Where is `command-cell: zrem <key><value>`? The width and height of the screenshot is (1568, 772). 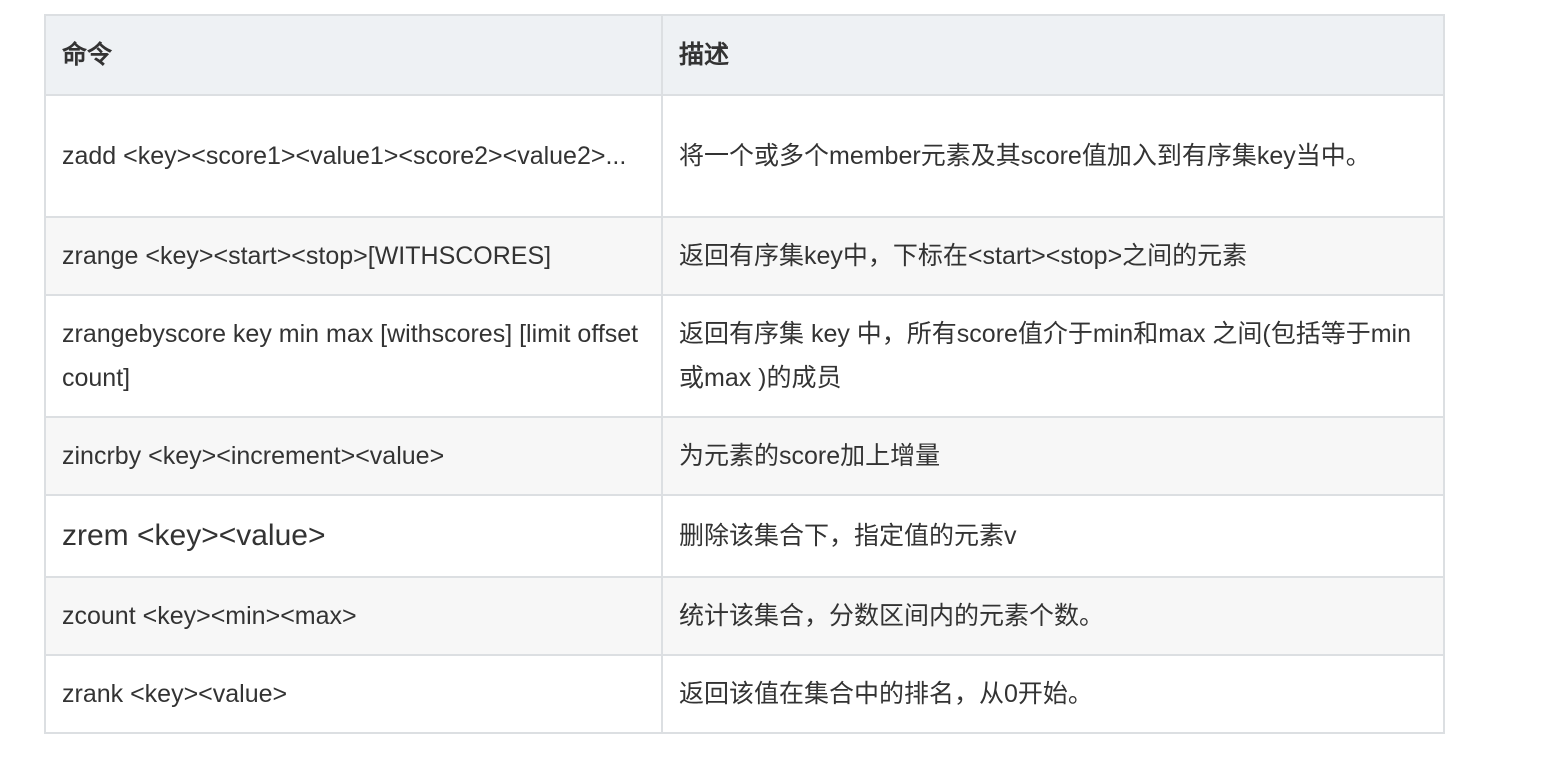 command-cell: zrem <key><value> is located at coordinates (353, 536).